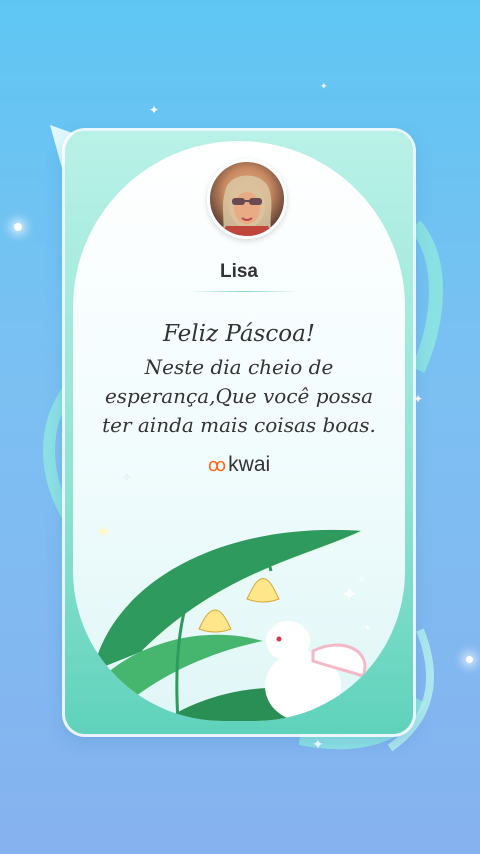 Image resolution: width=480 pixels, height=854 pixels. I want to click on easter-scene-illustration: ✦ ✦, so click(228, 625).